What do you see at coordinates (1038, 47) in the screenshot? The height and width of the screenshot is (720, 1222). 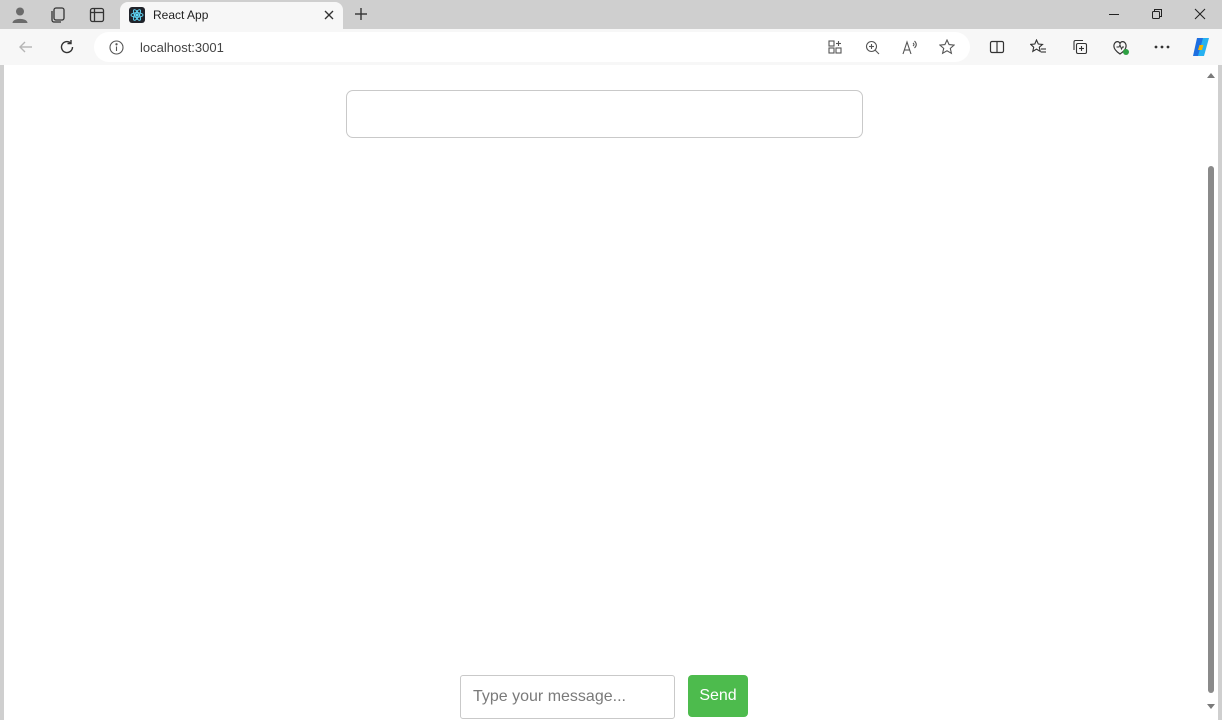 I see `favorites-icon` at bounding box center [1038, 47].